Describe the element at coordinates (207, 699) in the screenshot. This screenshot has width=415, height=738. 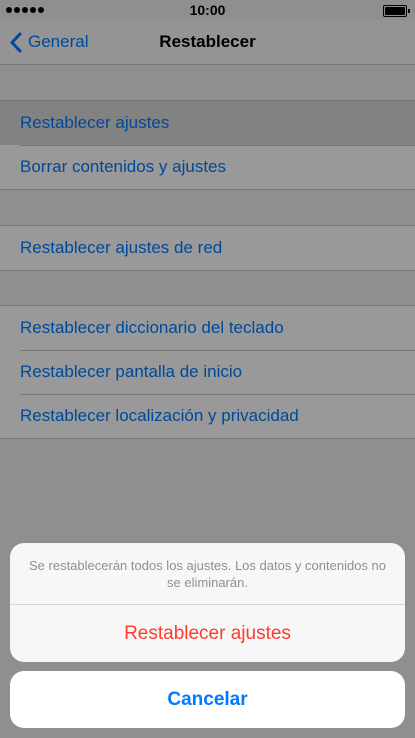
I see `cancel-button: Cancelar` at that location.